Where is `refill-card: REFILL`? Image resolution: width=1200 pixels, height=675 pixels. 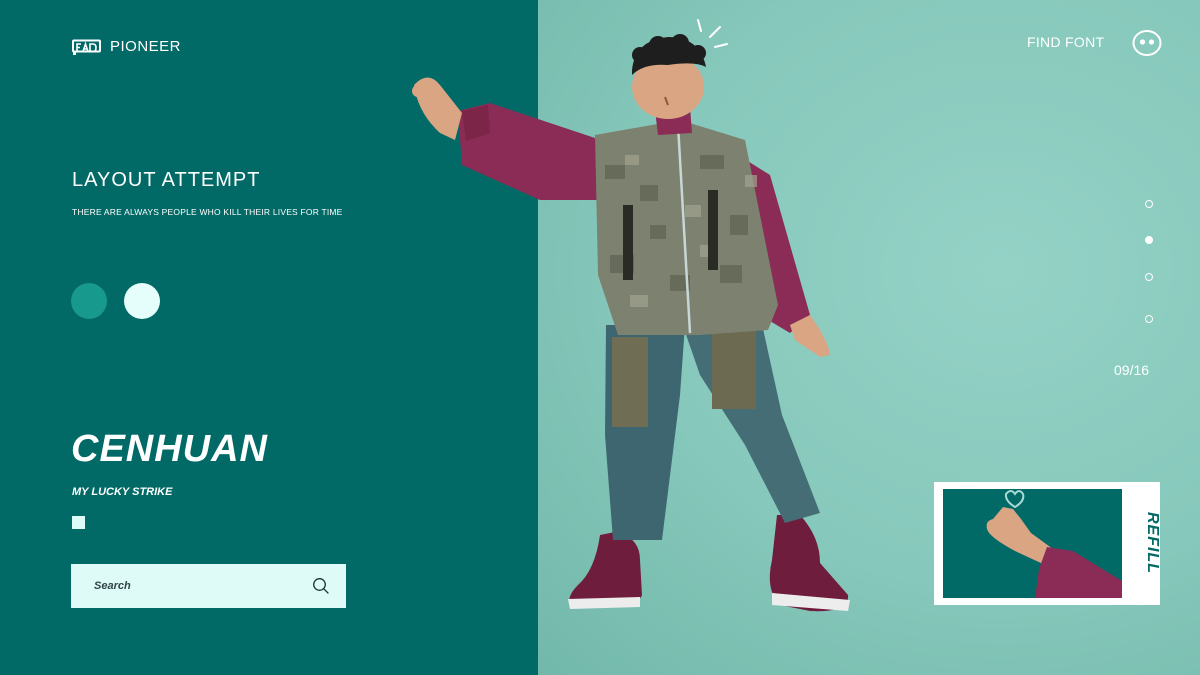
refill-card: REFILL is located at coordinates (1047, 543).